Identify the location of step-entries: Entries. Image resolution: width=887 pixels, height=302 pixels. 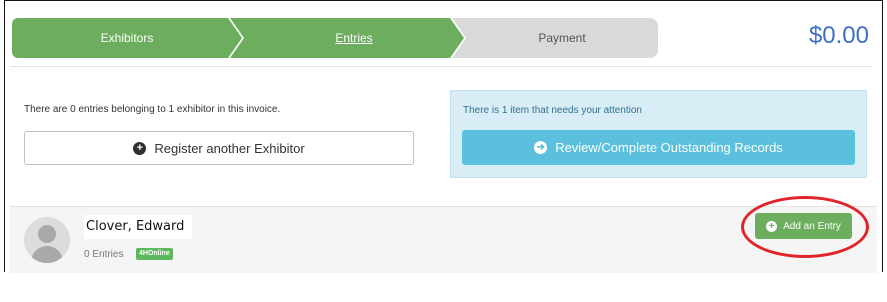
(347, 38).